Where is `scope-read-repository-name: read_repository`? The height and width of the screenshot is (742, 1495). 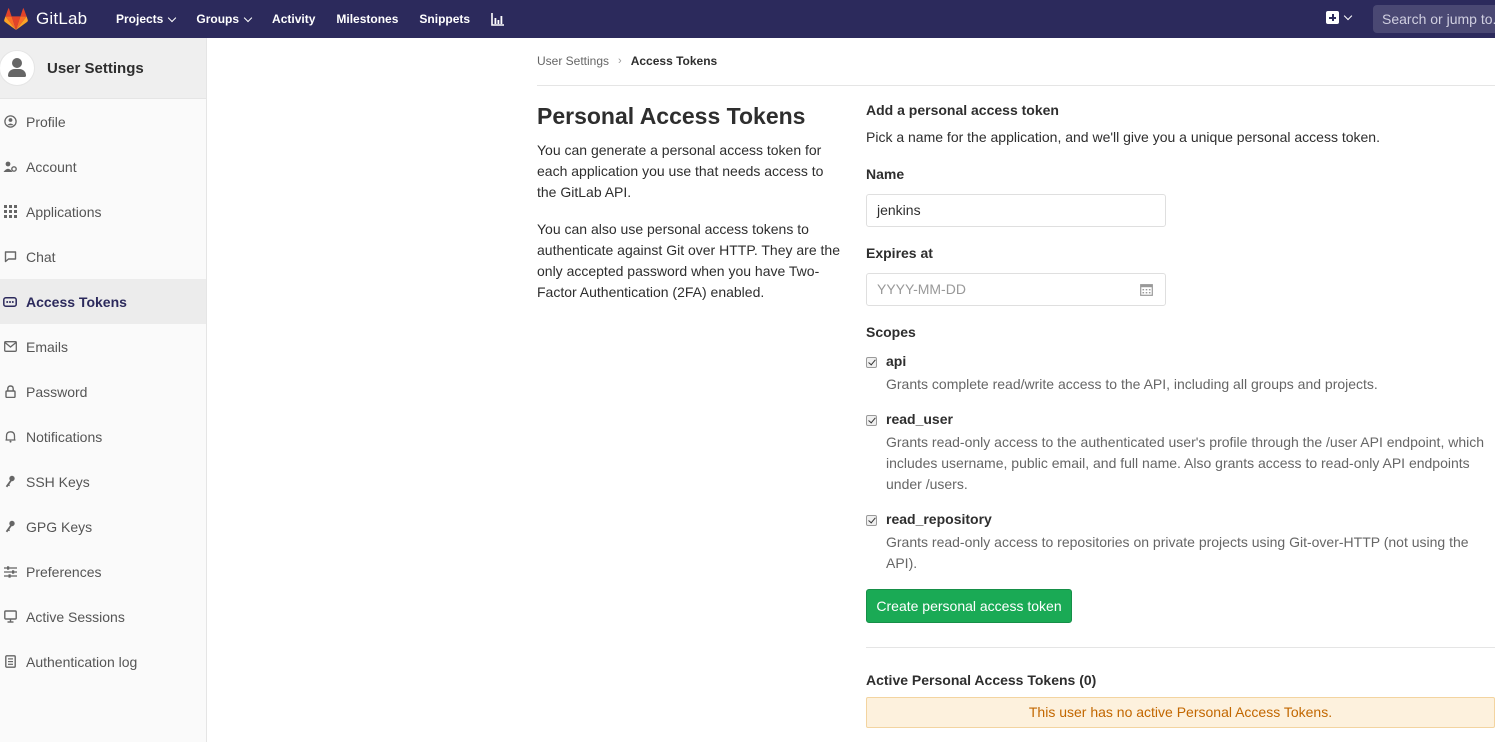 scope-read-repository-name: read_repository is located at coordinates (939, 519).